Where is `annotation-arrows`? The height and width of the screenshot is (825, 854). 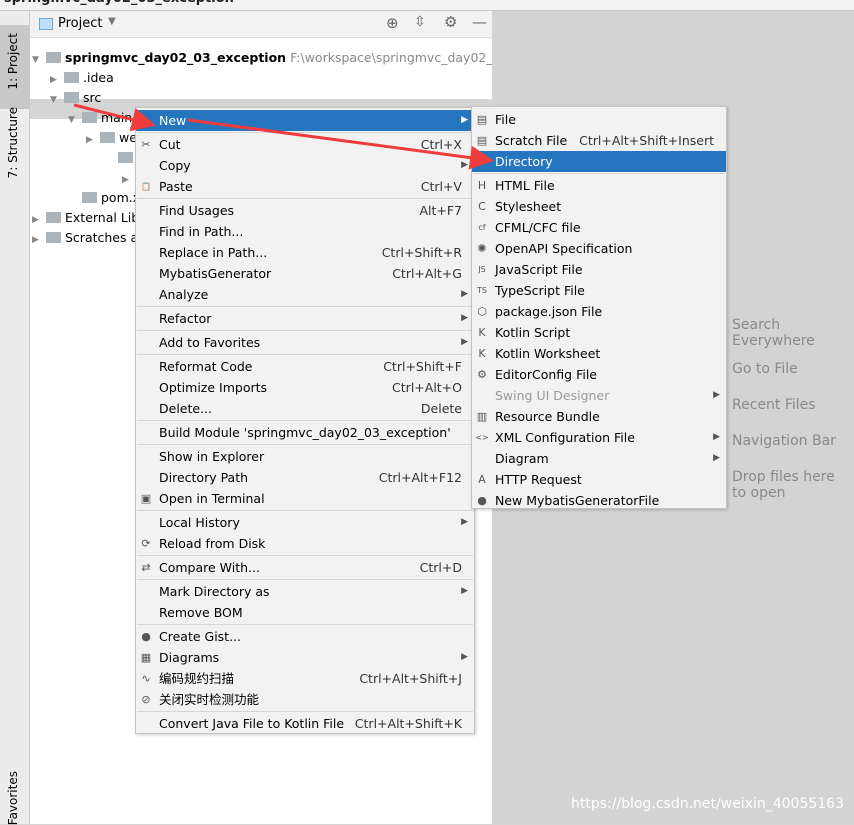 annotation-arrows is located at coordinates (283, 136).